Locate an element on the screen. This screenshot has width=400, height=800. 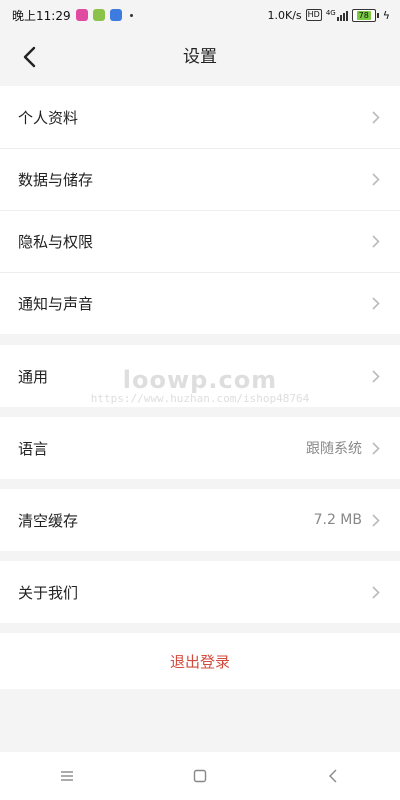
menu-label-privacy: 隐私与权限 is located at coordinates (56, 241).